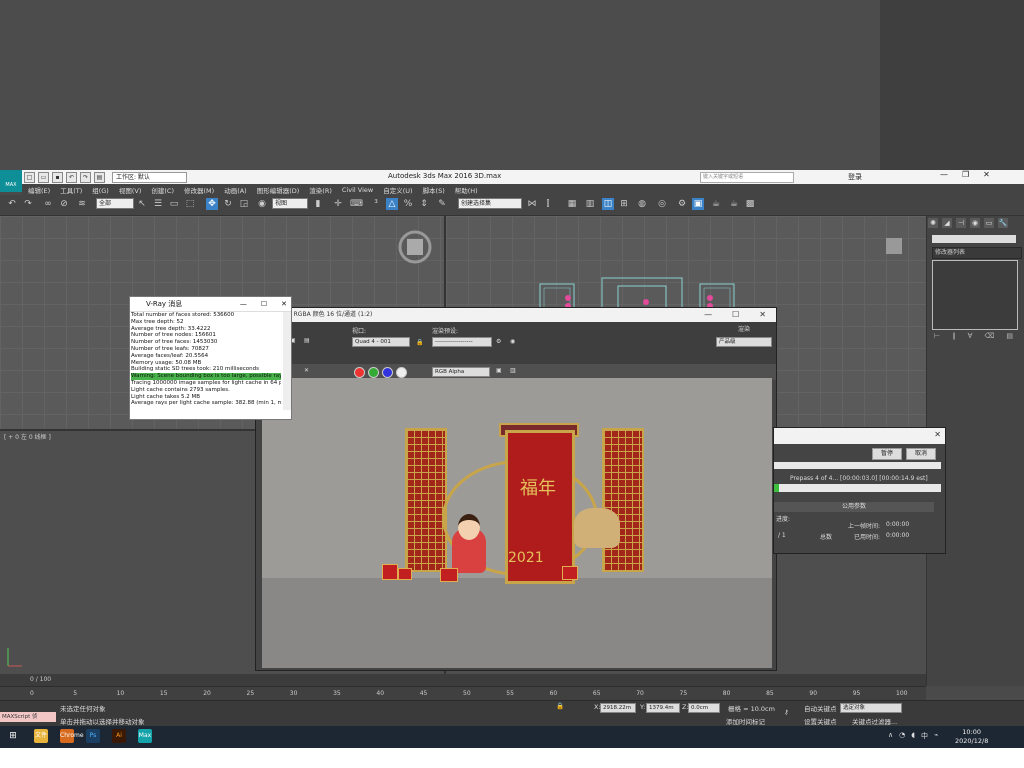 The height and width of the screenshot is (768, 1024). What do you see at coordinates (642, 204) in the screenshot?
I see `material-editor-icon: ◍` at bounding box center [642, 204].